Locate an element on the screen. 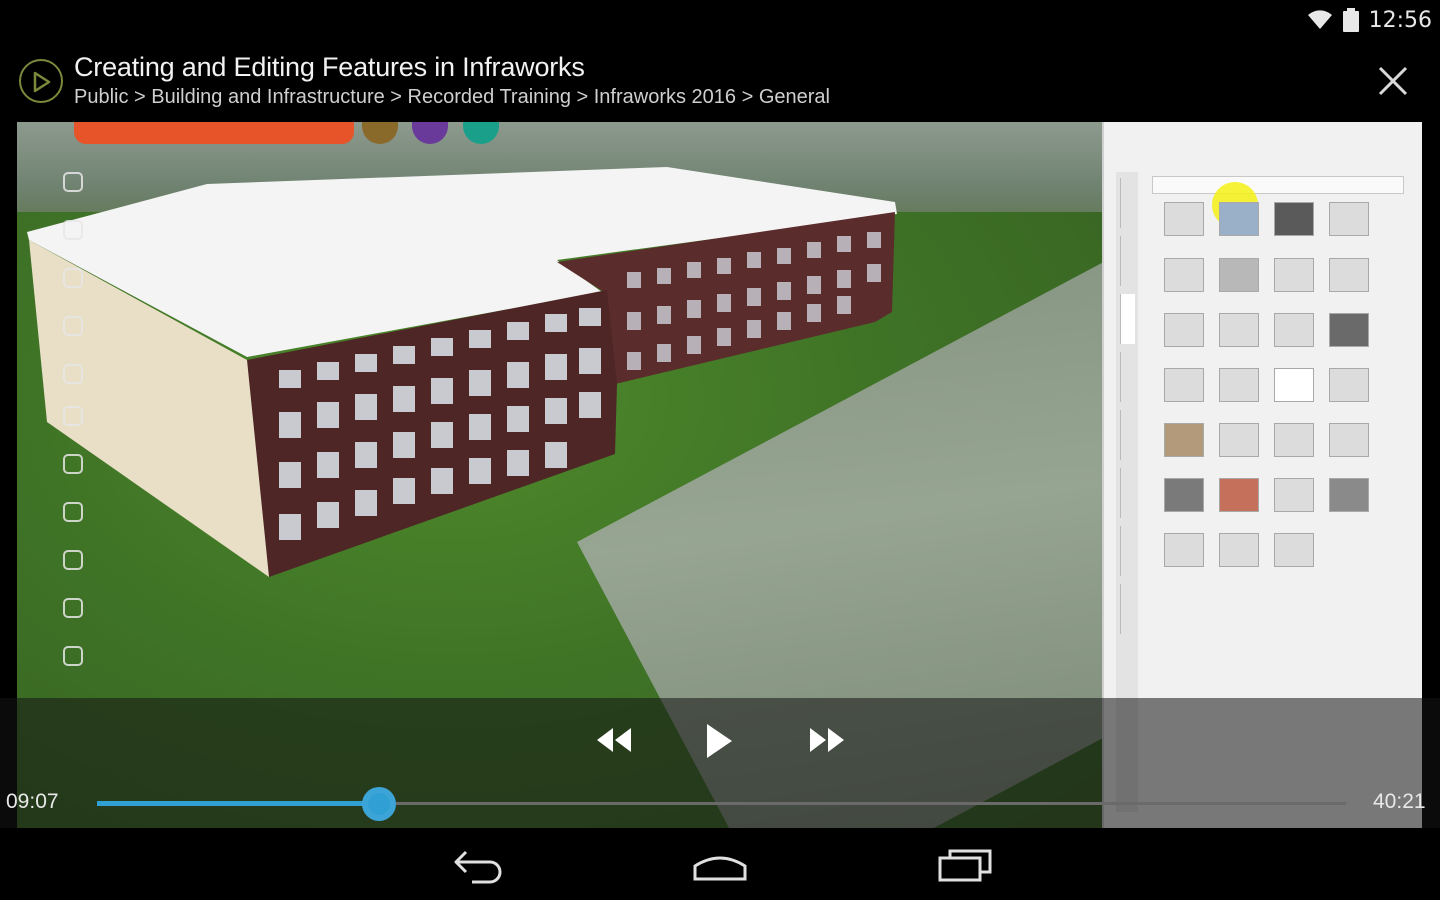  current-time: 09:07 is located at coordinates (32, 801).